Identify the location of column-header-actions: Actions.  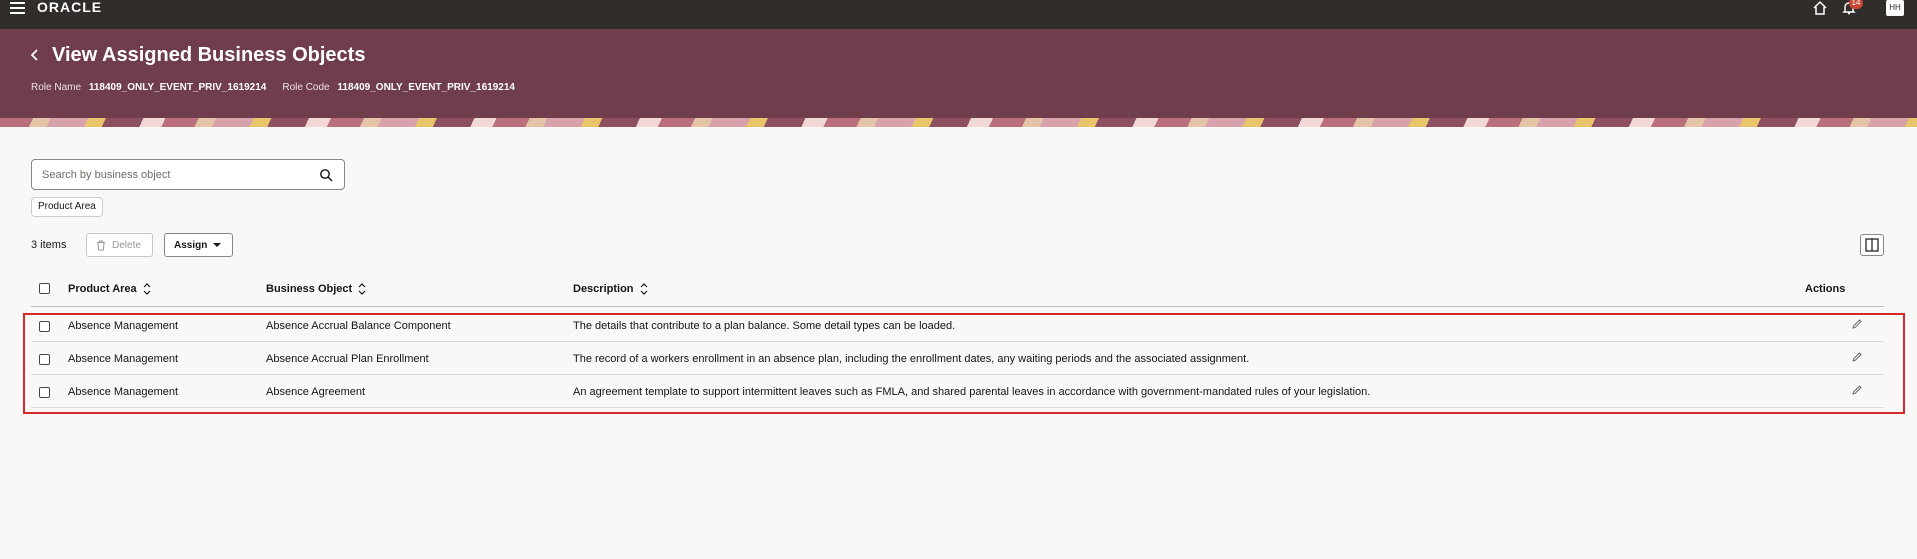
(1825, 289).